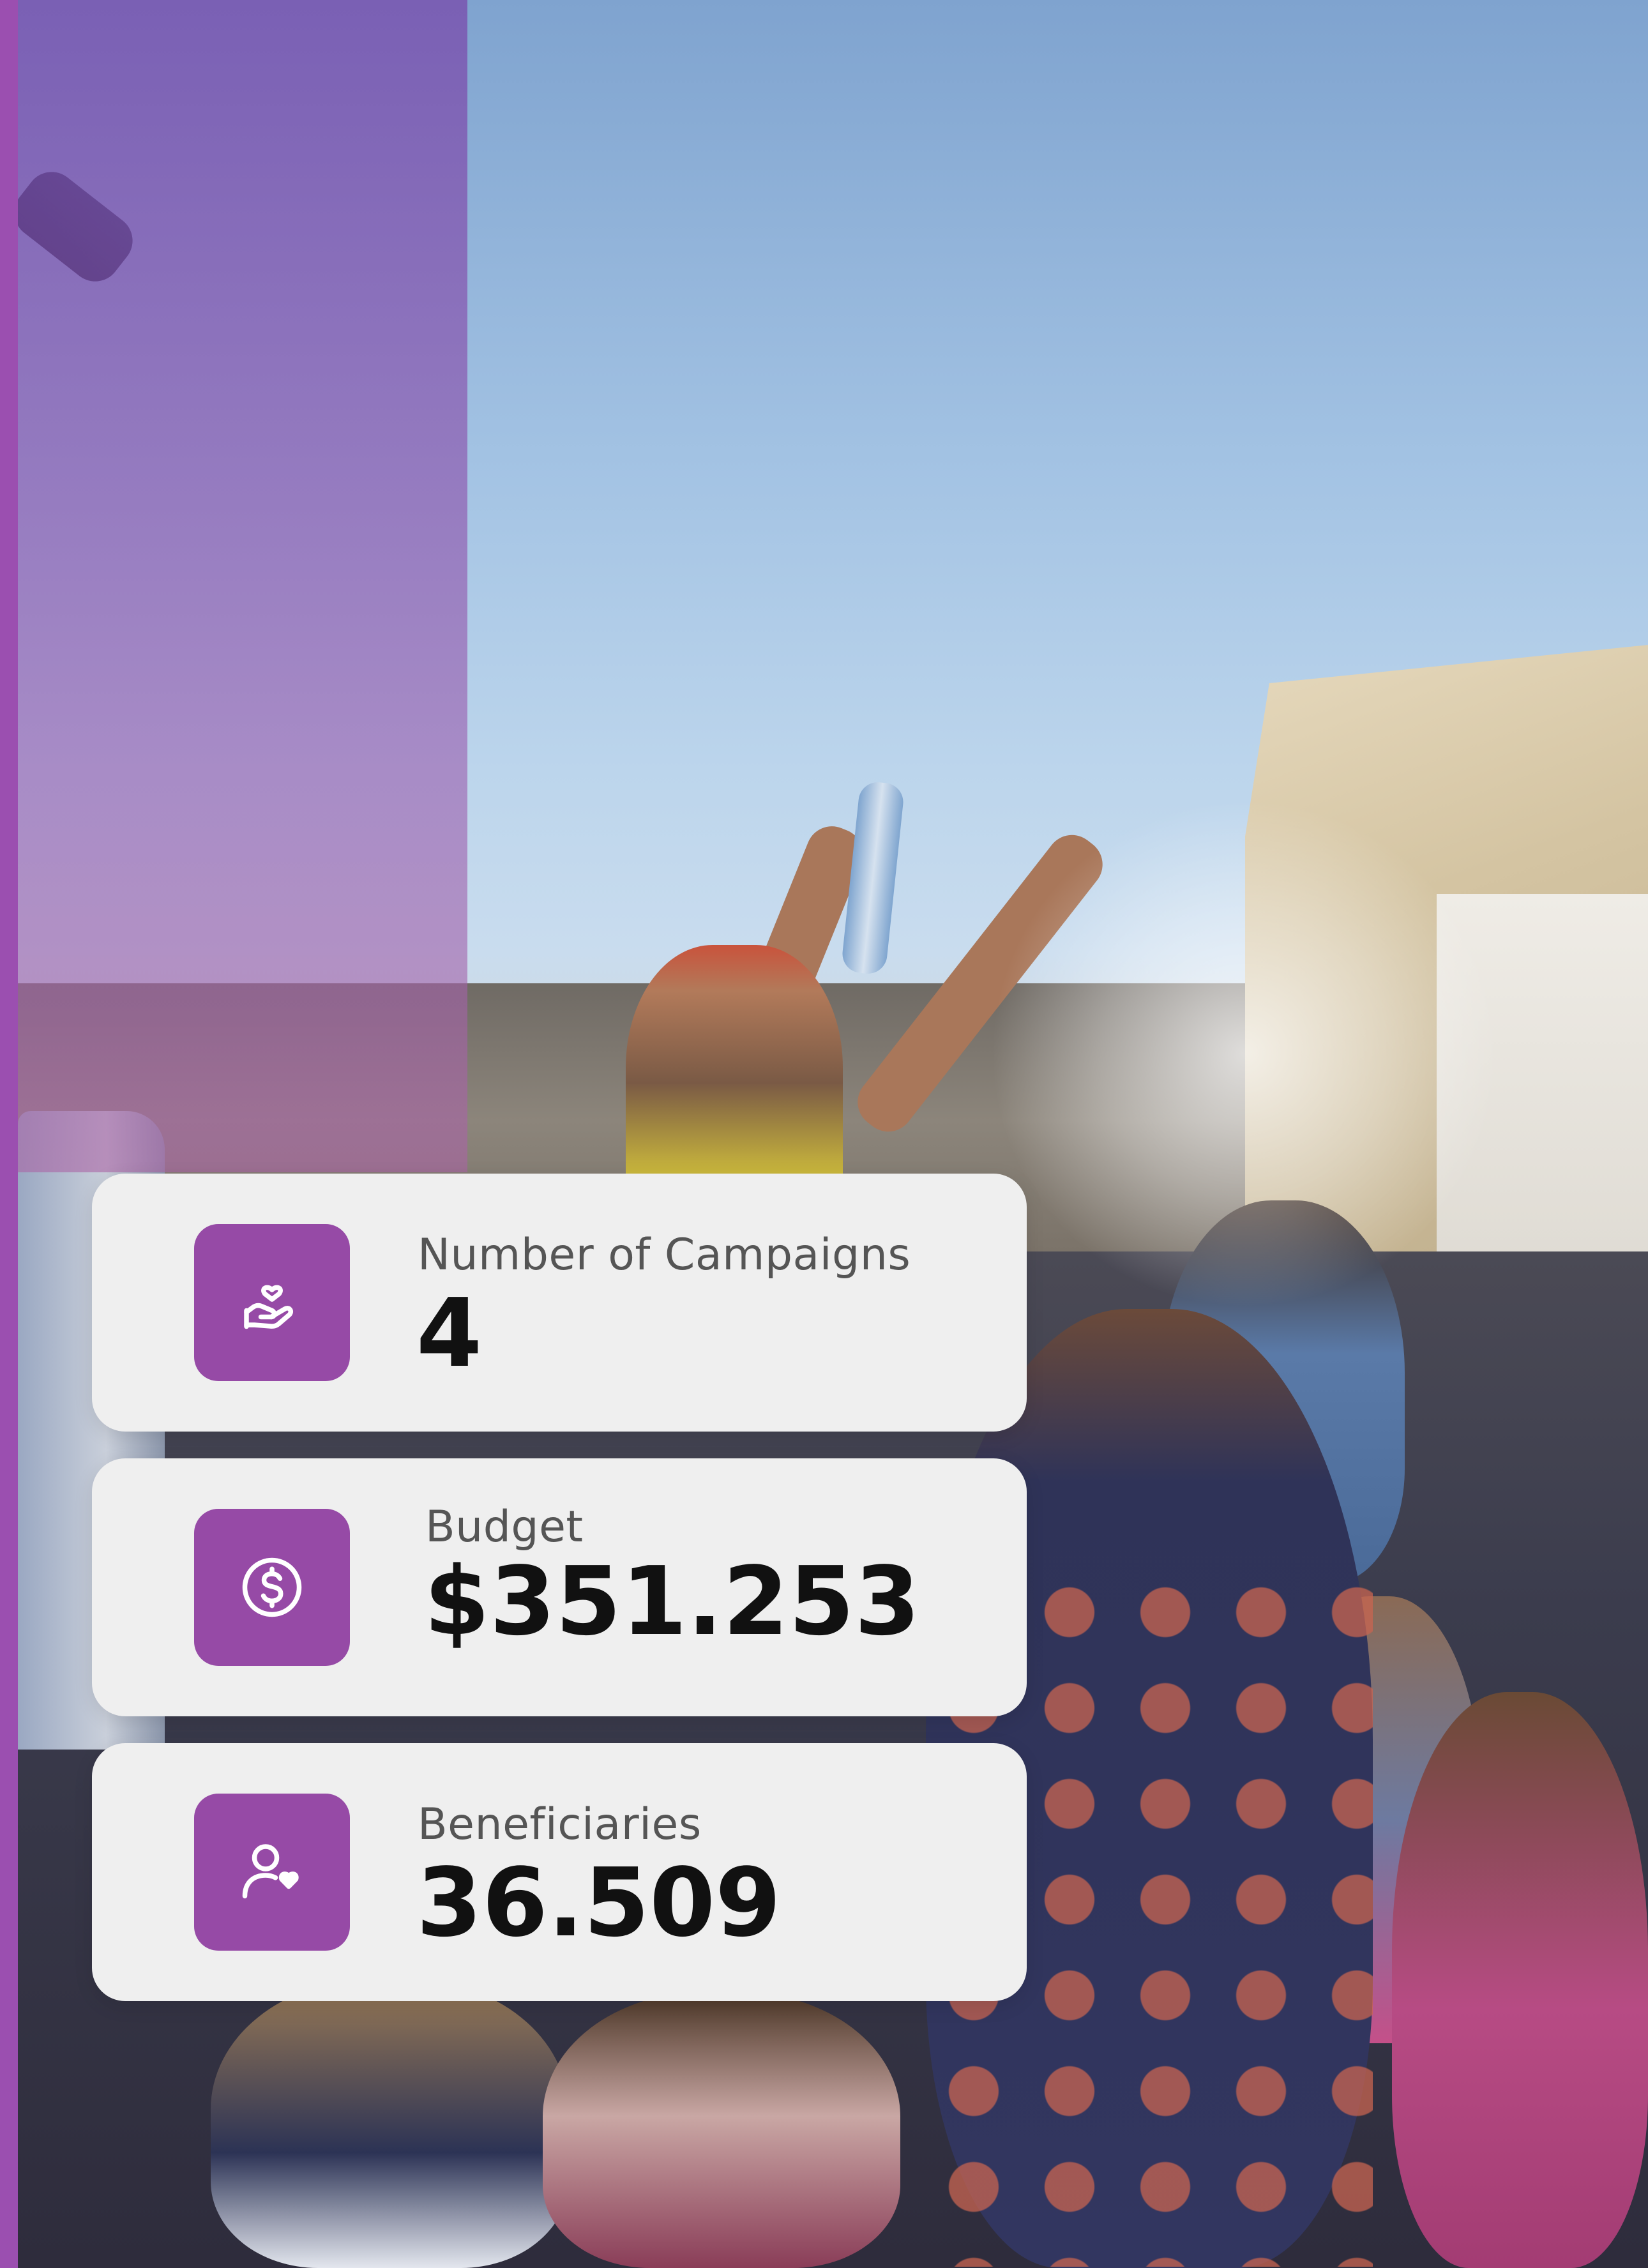  Describe the element at coordinates (272, 1587) in the screenshot. I see `dollar-circle-icon` at that location.